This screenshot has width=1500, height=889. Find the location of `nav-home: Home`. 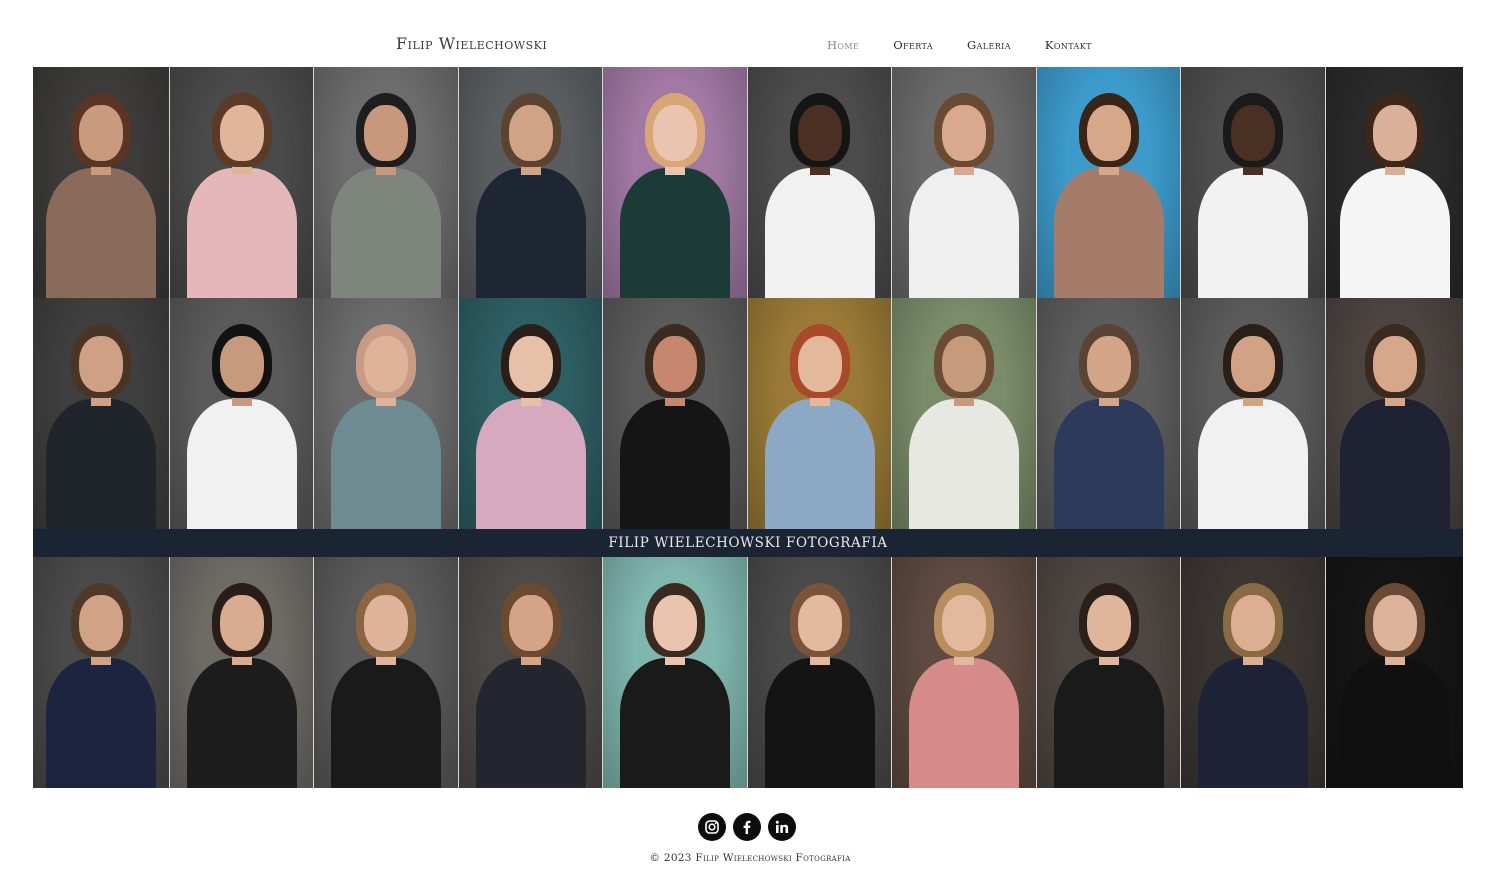

nav-home: Home is located at coordinates (843, 45).